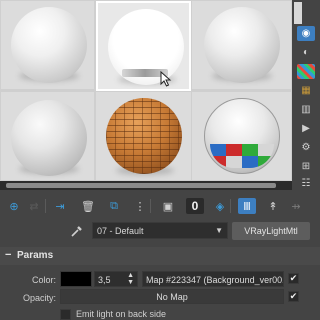  Describe the element at coordinates (296, 206) in the screenshot. I see `go-forward-to-sibling-icon: ⇸` at that location.